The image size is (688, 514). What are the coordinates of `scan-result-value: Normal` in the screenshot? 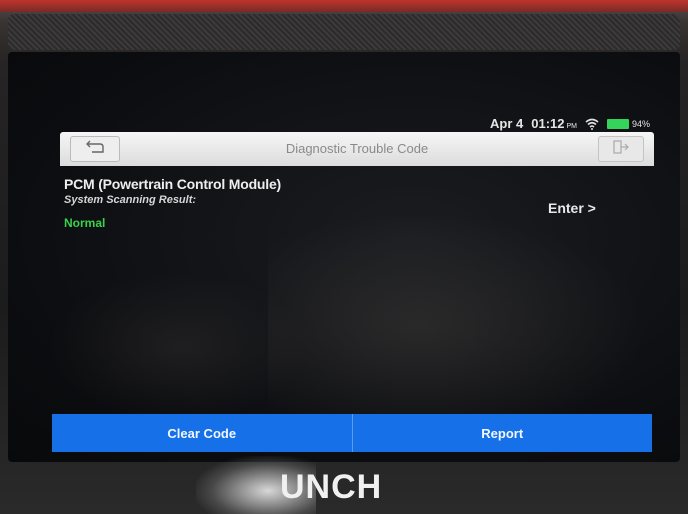 It's located at (85, 223).